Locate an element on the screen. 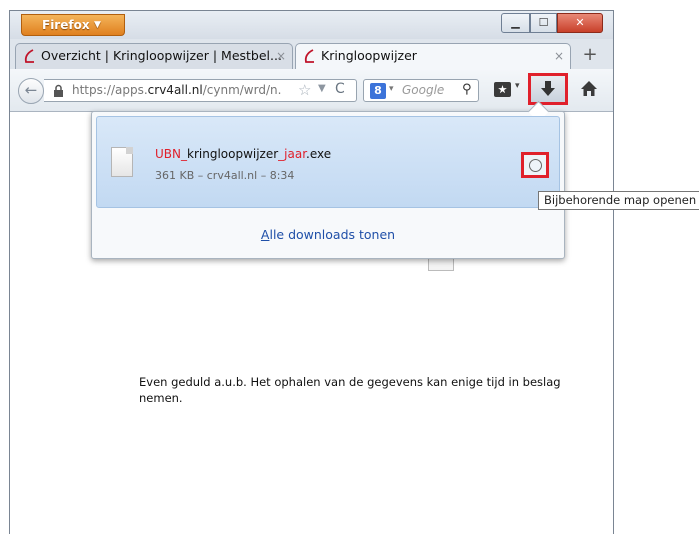 The height and width of the screenshot is (536, 699). reload-icon: C is located at coordinates (340, 89).